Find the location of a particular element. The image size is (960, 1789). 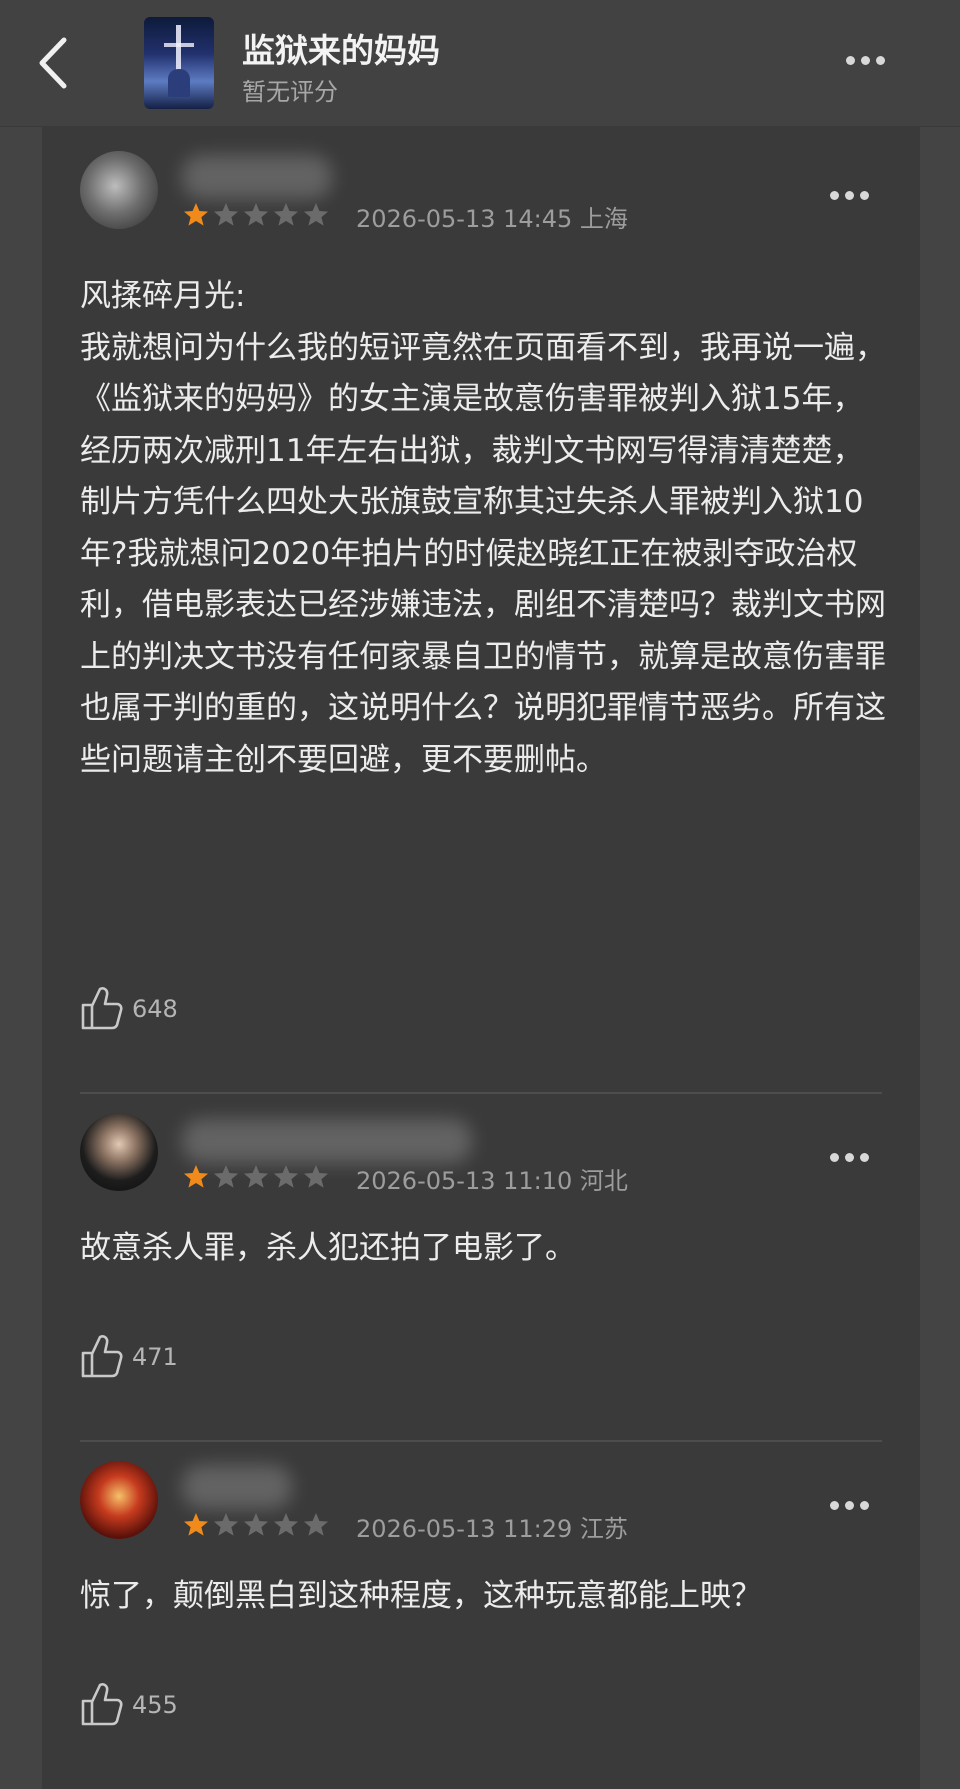

like-button: 471 is located at coordinates (155, 1357).